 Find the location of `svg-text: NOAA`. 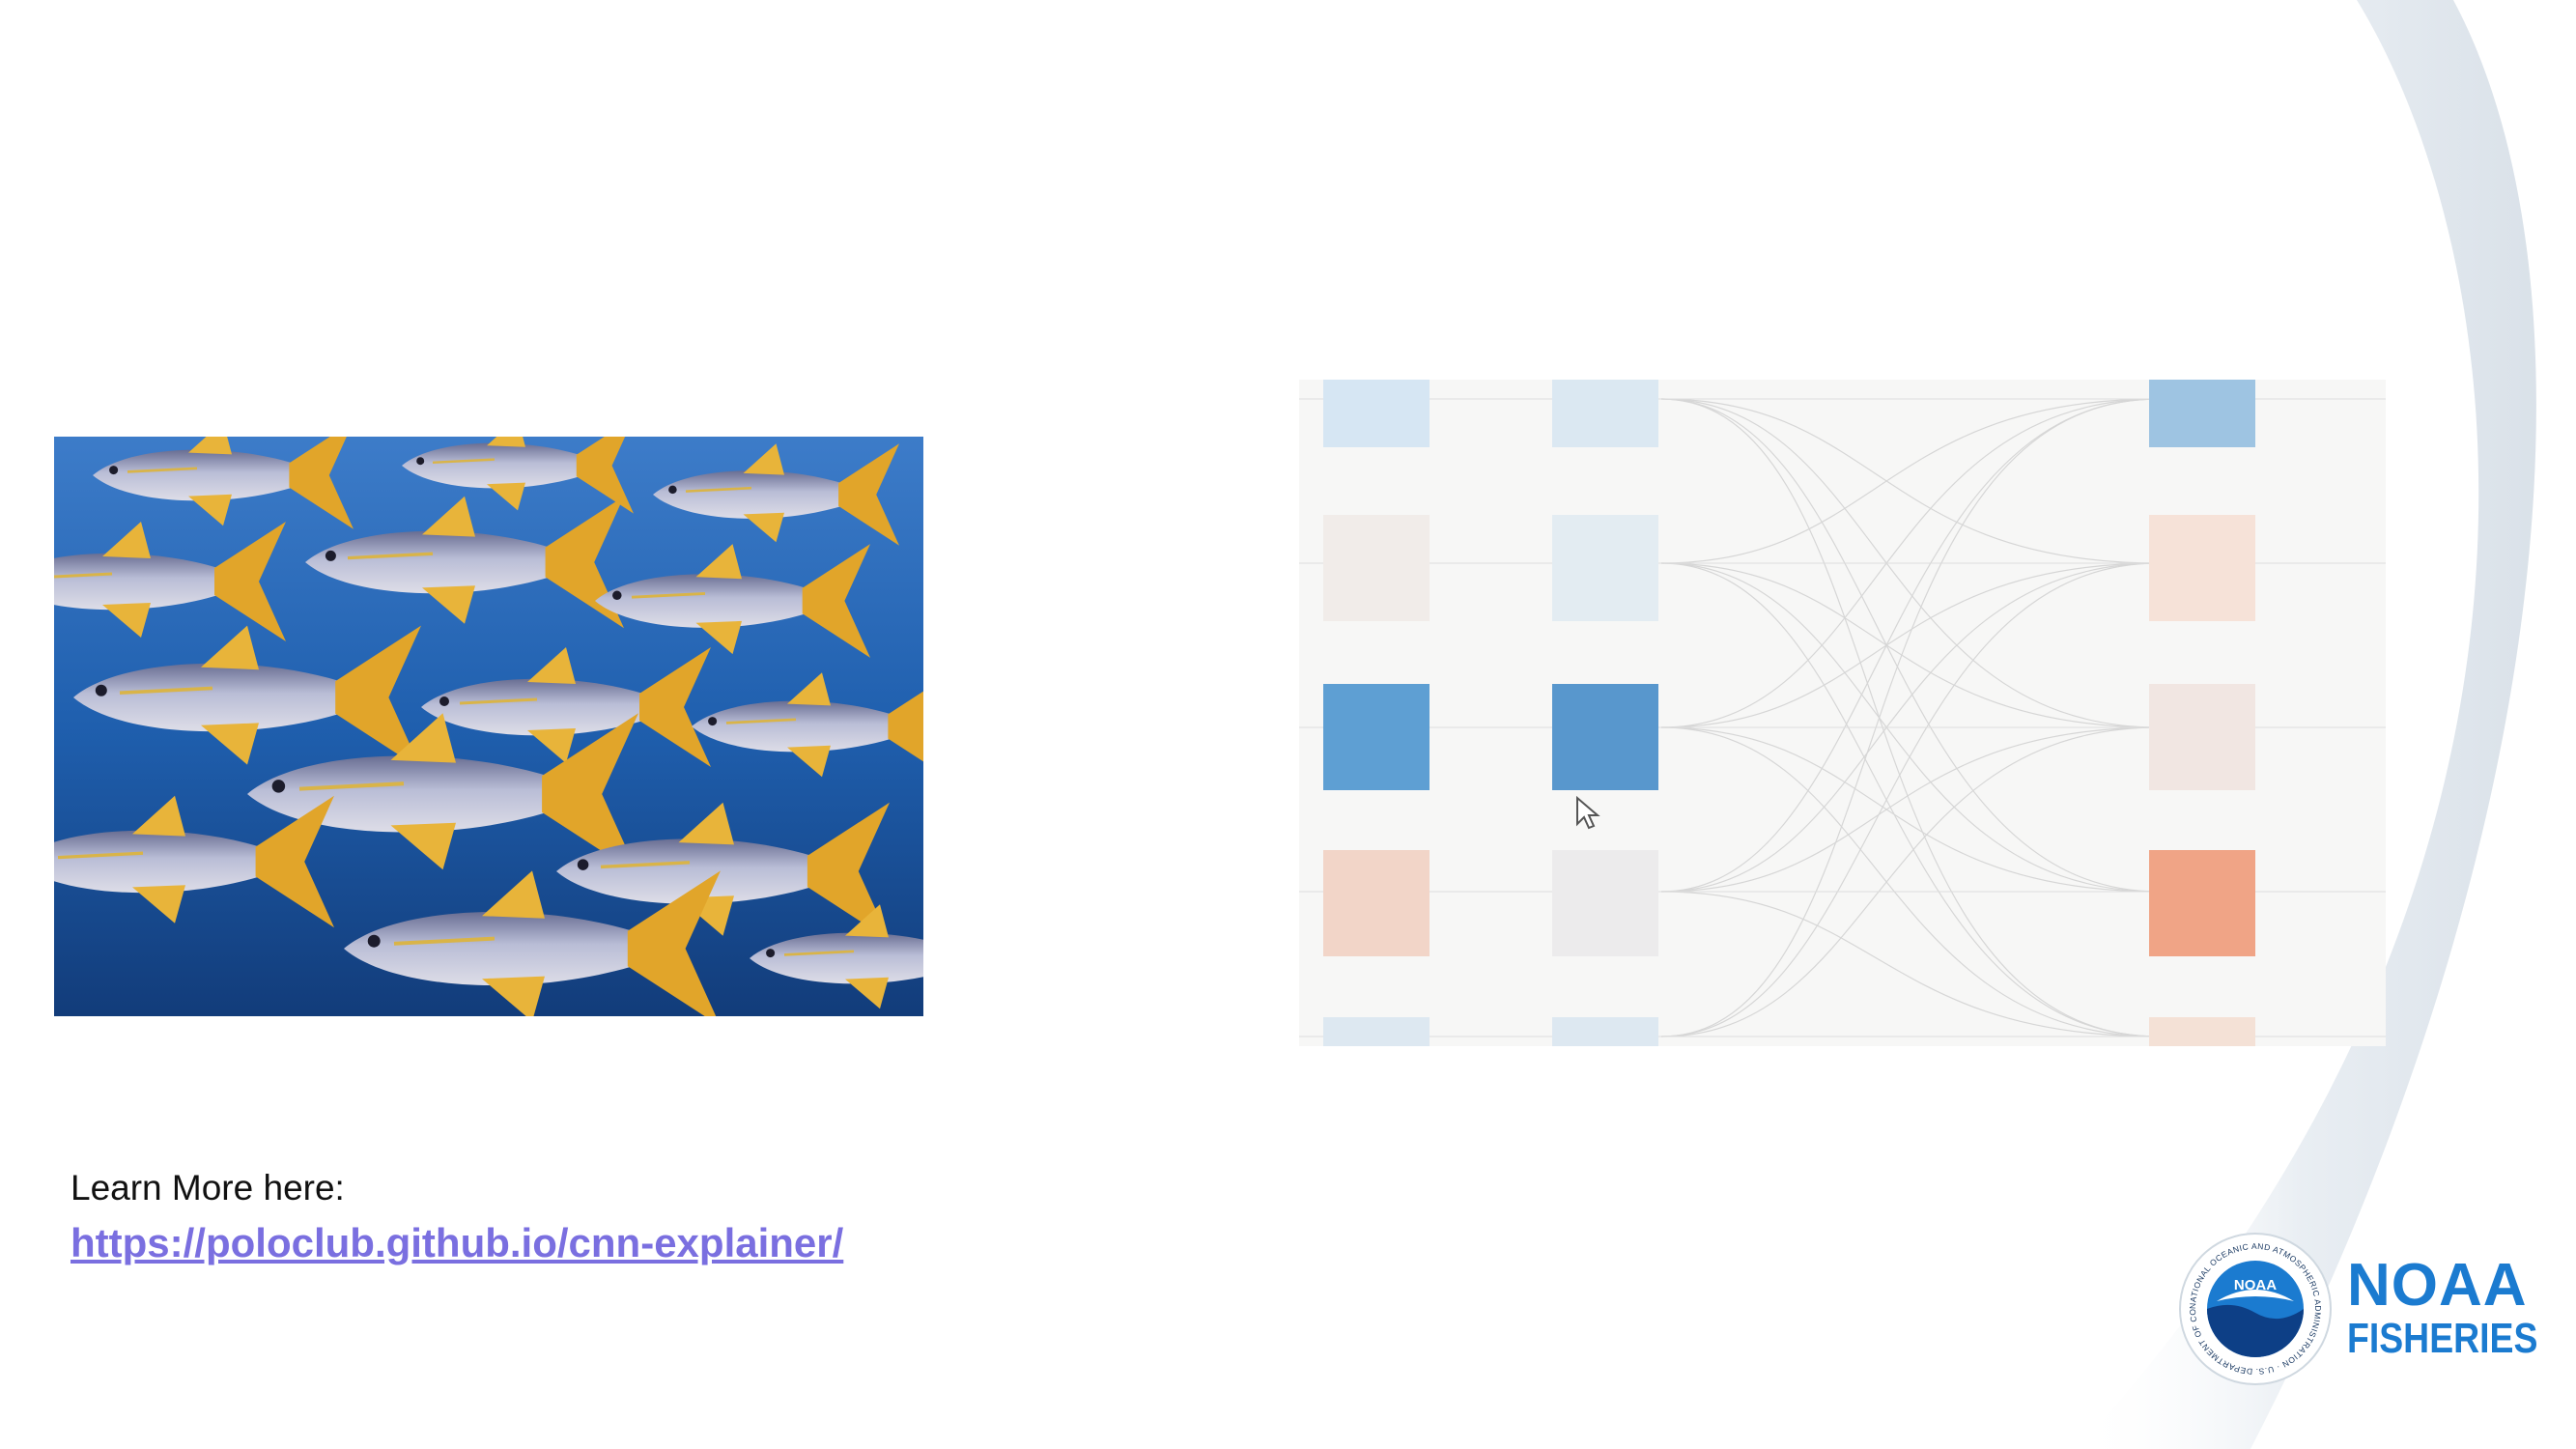

svg-text: NOAA is located at coordinates (2255, 1285).